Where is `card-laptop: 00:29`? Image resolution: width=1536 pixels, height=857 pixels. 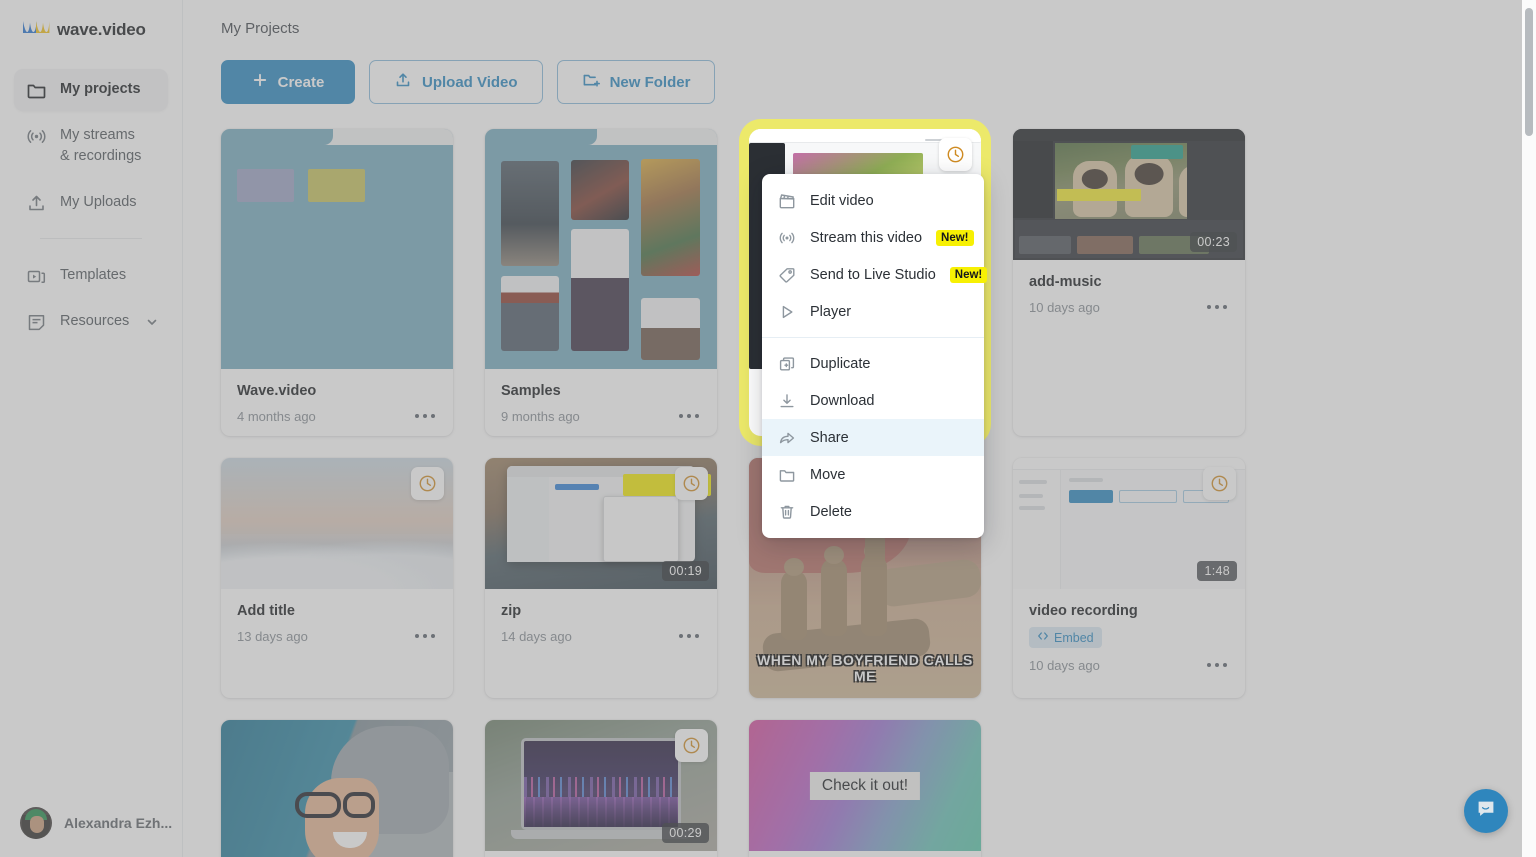
card-laptop: 00:29 is located at coordinates (601, 788).